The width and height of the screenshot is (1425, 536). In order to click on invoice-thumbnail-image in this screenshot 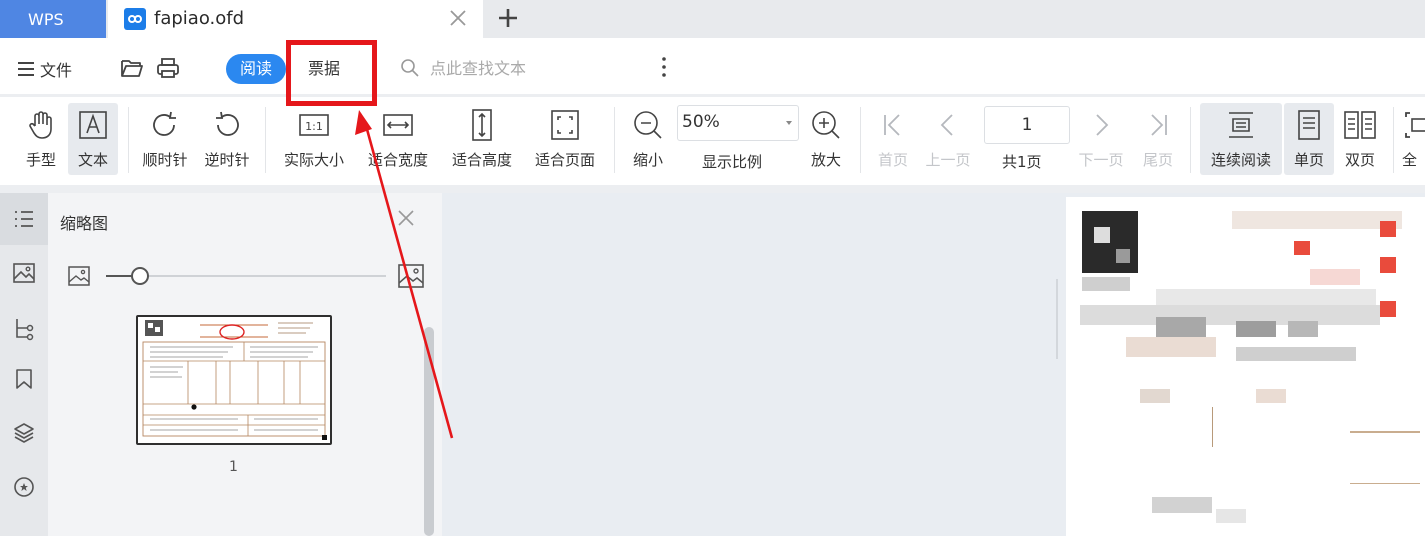, I will do `click(234, 380)`.